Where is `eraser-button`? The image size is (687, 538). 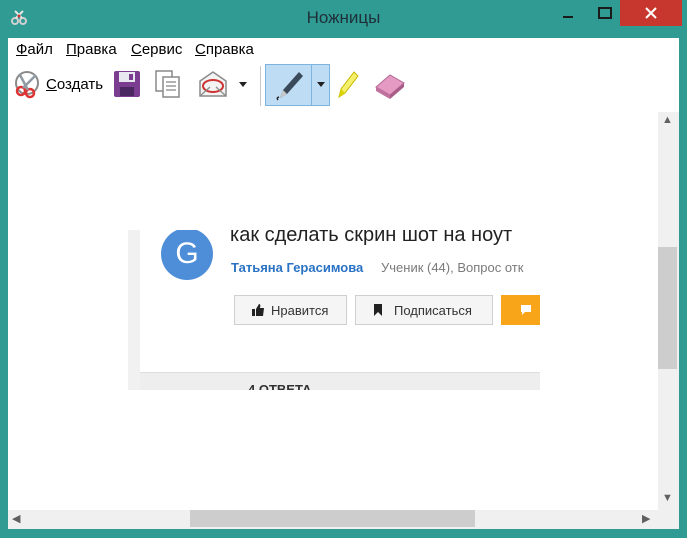 eraser-button is located at coordinates (389, 84).